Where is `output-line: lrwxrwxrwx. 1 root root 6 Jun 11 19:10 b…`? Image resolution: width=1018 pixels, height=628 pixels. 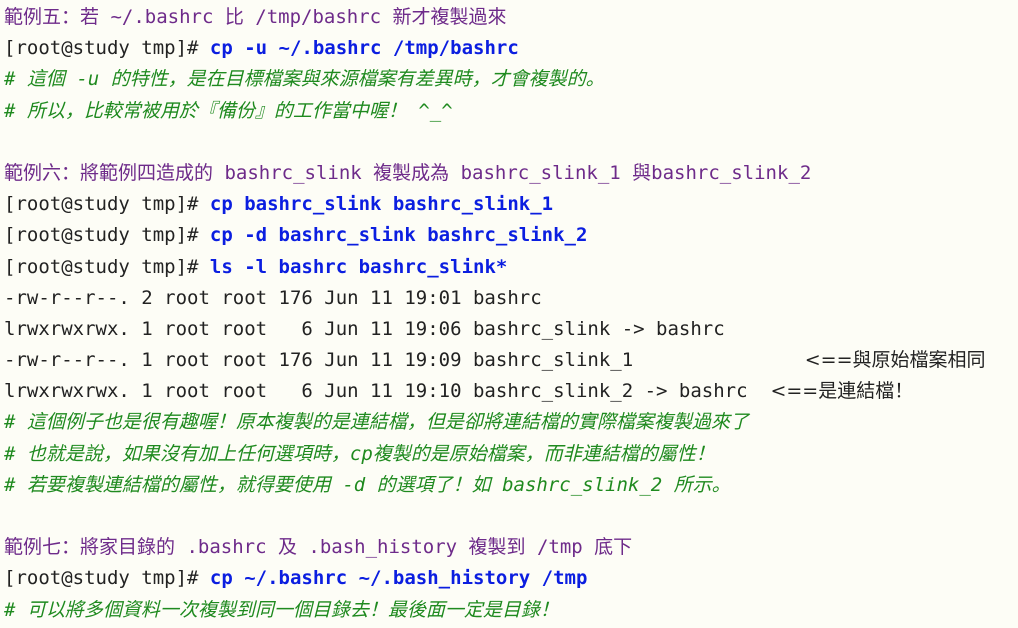 output-line: lrwxrwxrwx. 1 root root 6 Jun 11 19:10 b… is located at coordinates (511, 391).